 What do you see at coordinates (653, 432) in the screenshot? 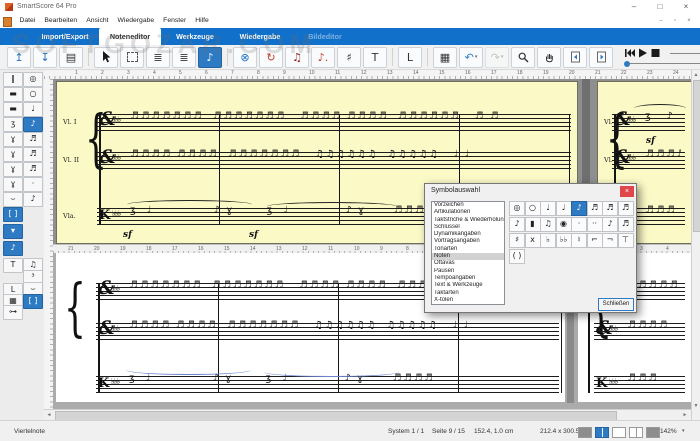
I see `long-view` at bounding box center [653, 432].